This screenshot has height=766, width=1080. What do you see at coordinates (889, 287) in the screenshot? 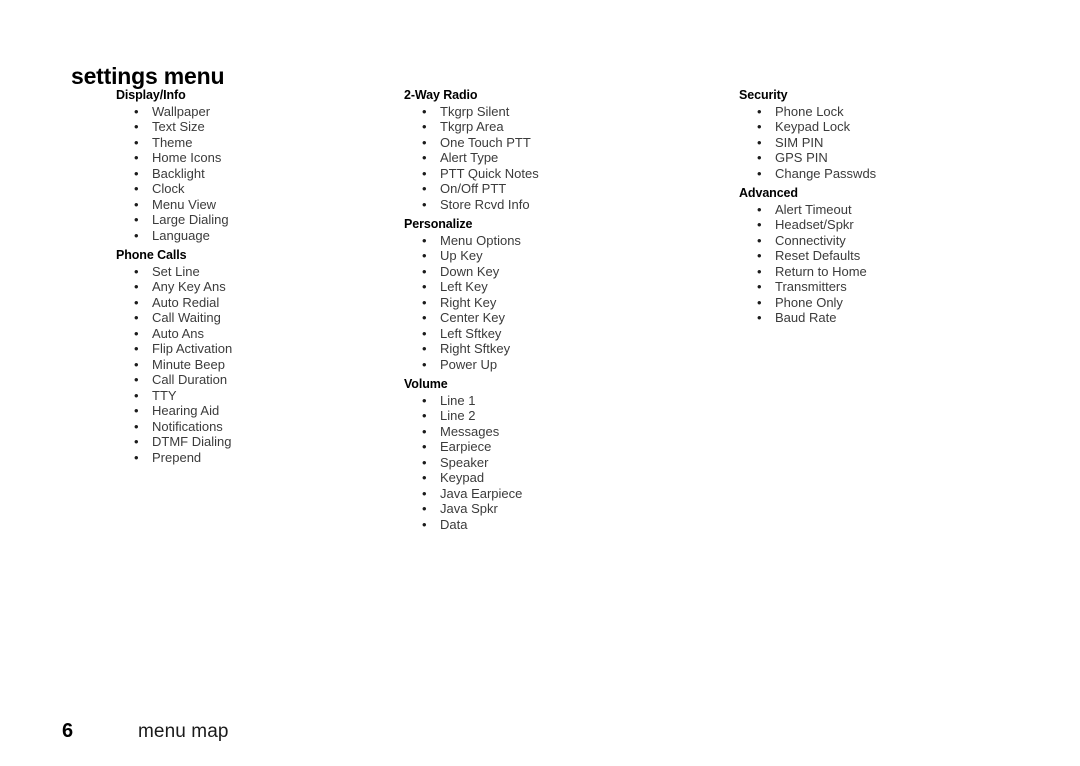
I see `menu-item: • Transmitters` at bounding box center [889, 287].